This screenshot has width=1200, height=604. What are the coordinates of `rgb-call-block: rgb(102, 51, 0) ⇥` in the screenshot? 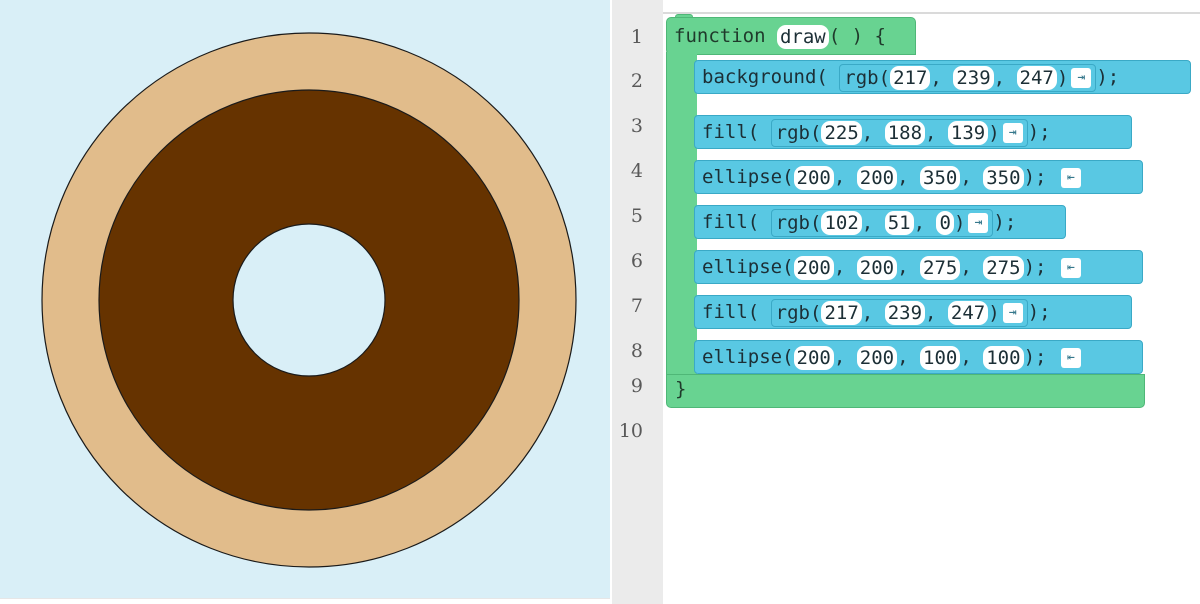 It's located at (882, 222).